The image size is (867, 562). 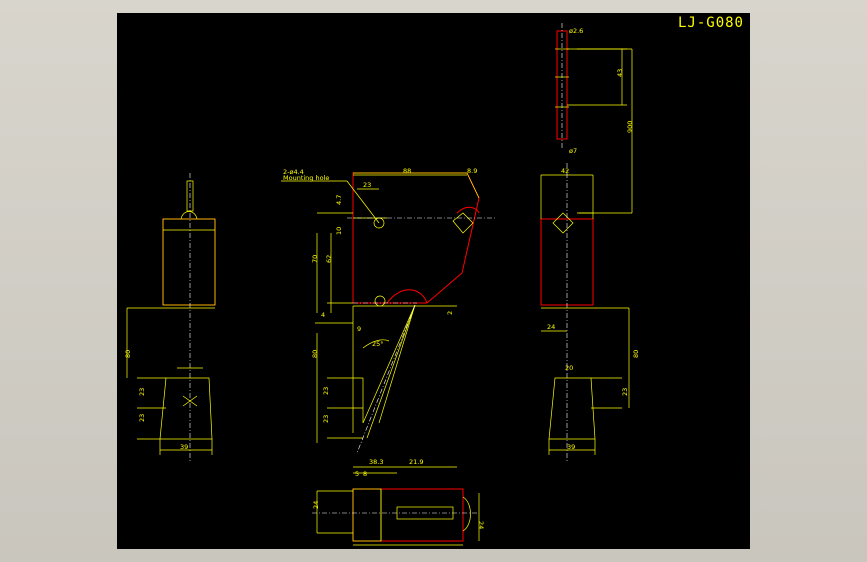 I want to click on dim-8: 8, so click(x=365, y=474).